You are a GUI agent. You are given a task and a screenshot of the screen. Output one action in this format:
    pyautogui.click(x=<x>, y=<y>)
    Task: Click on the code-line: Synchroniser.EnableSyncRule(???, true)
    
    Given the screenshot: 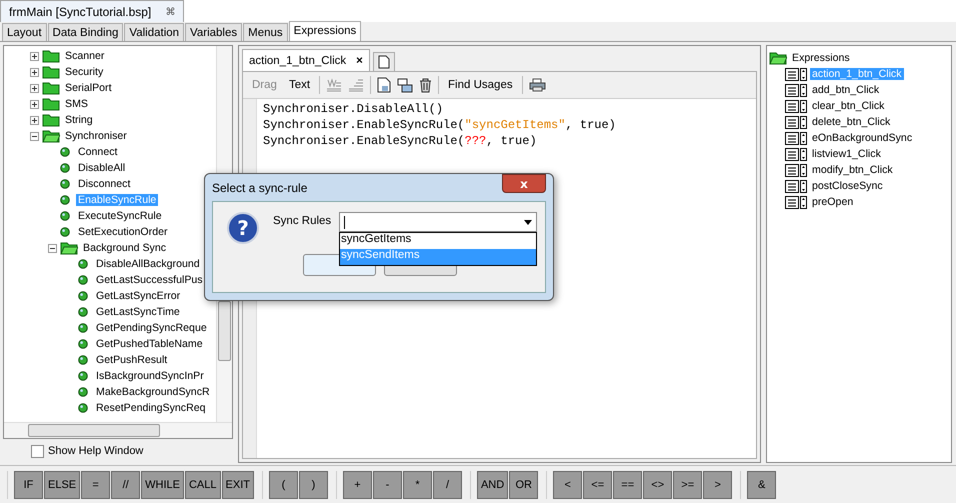 What is the action you would take?
    pyautogui.click(x=400, y=141)
    